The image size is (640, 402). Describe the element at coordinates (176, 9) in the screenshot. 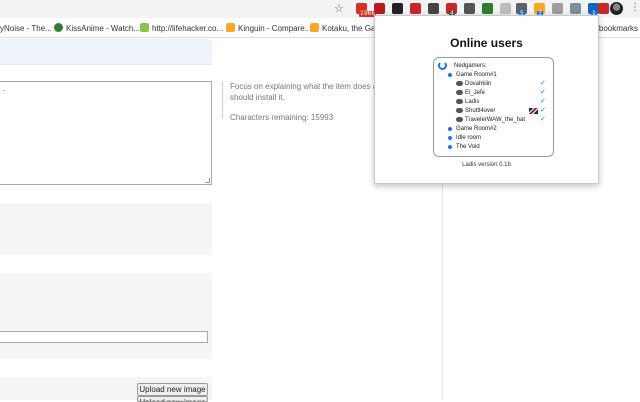

I see `address-bar` at that location.